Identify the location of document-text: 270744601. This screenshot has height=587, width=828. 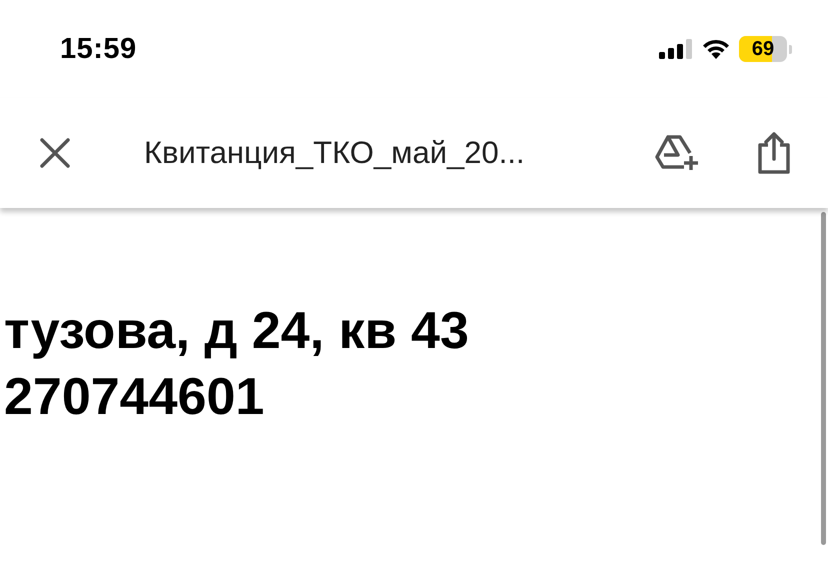
(134, 397).